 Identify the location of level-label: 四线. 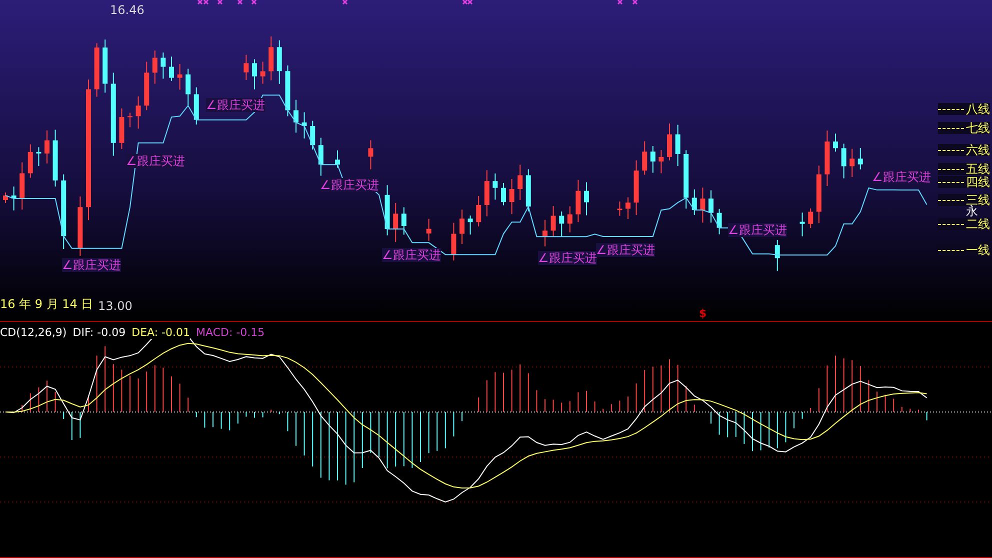
(978, 182).